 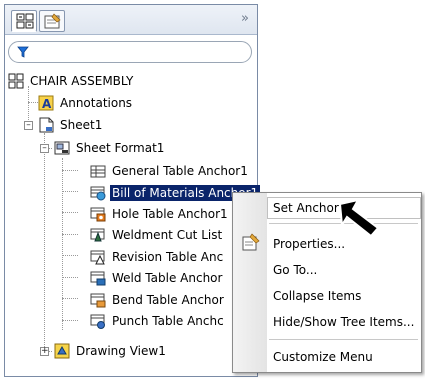 I want to click on tree-item-label: Sheet Format1, so click(x=120, y=147).